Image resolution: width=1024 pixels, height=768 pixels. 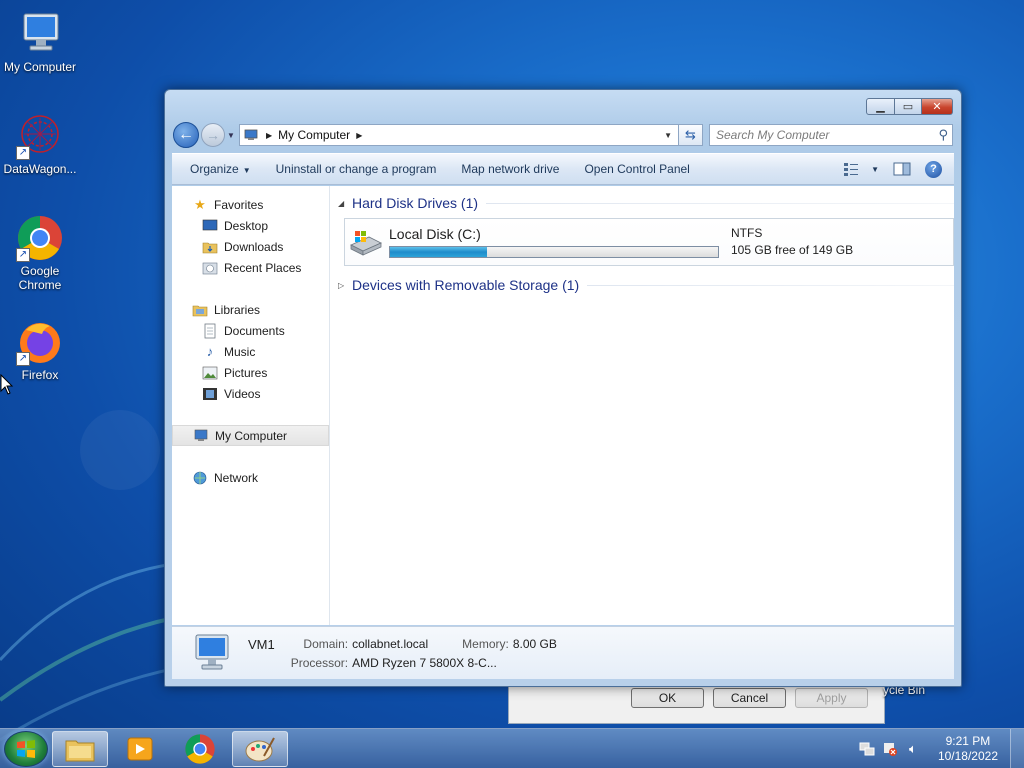 What do you see at coordinates (890, 749) in the screenshot?
I see `action-center-warning-icon` at bounding box center [890, 749].